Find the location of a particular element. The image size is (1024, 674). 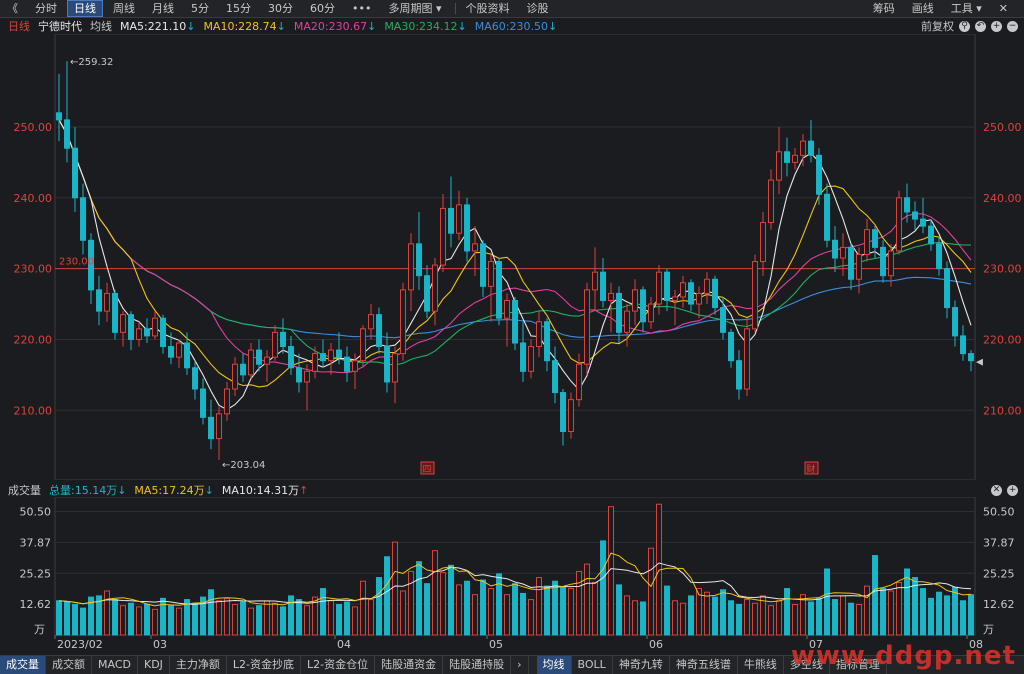

tab-magic-five: 神奇五线谱 is located at coordinates (704, 665).